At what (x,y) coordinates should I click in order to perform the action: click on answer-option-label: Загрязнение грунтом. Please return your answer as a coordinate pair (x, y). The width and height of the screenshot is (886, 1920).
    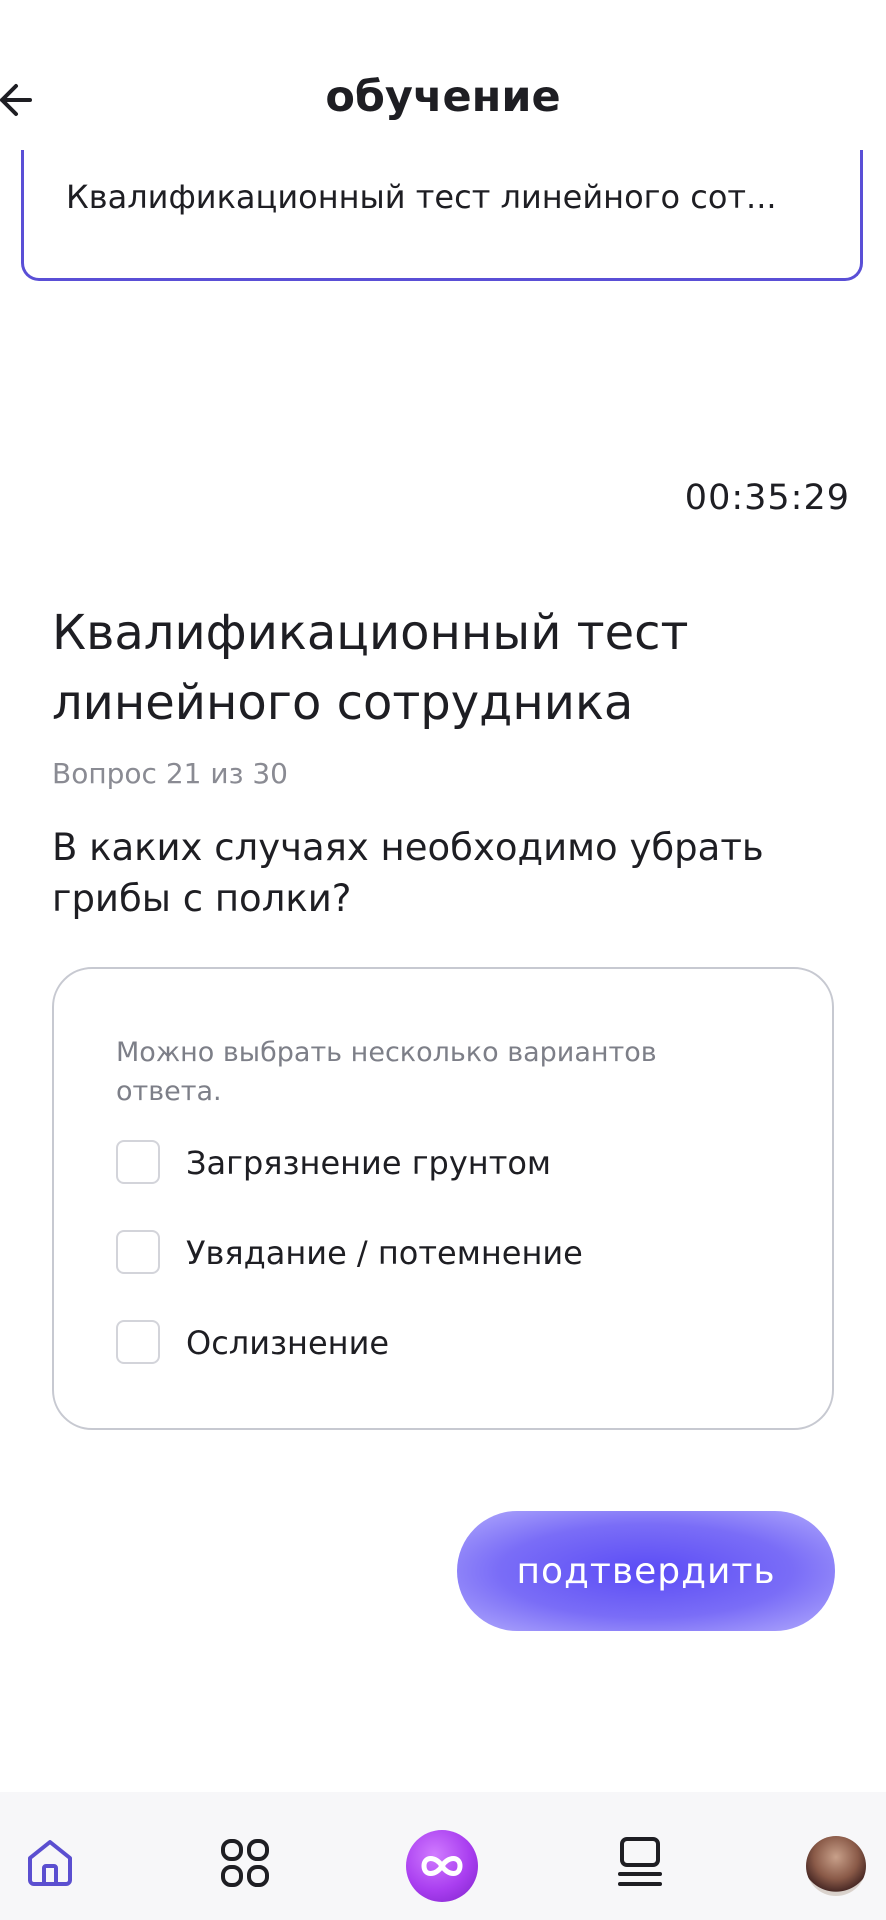
    Looking at the image, I should click on (369, 1163).